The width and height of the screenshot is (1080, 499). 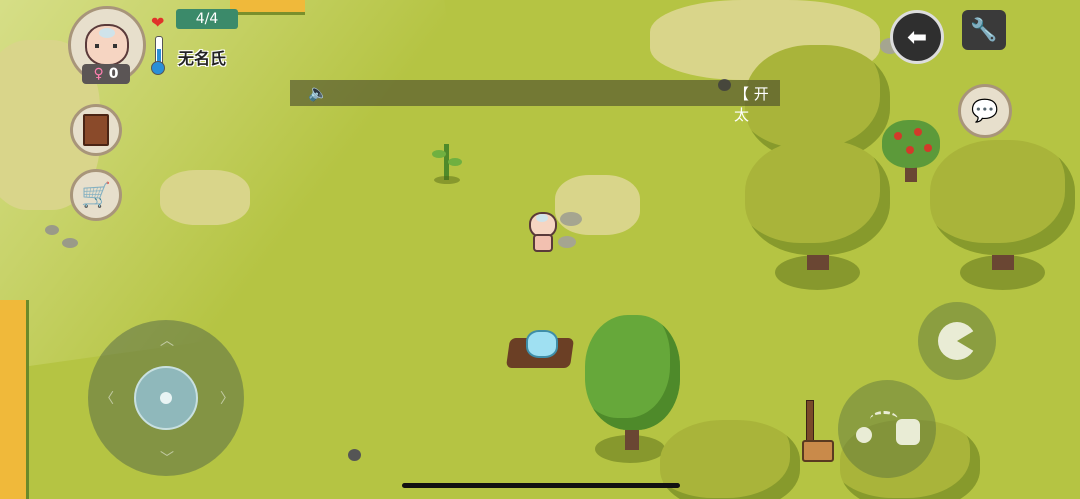 I want to click on book-icon, so click(x=96, y=130).